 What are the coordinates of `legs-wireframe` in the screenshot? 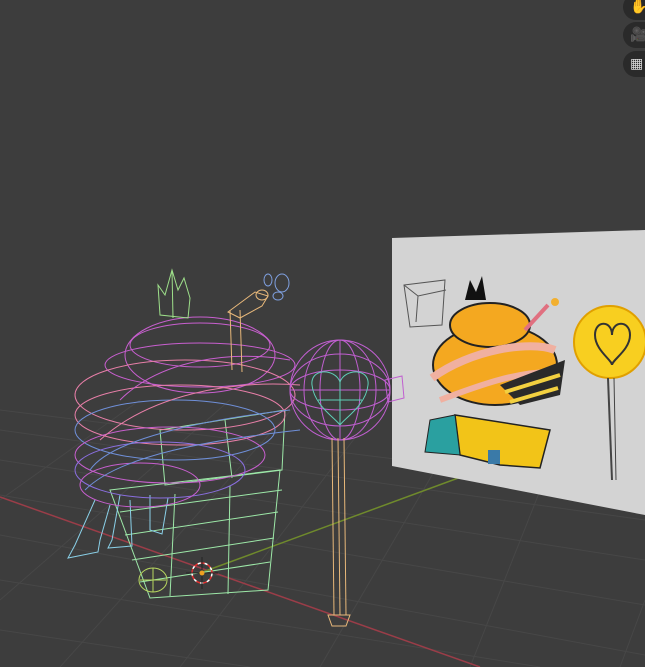 It's located at (118, 526).